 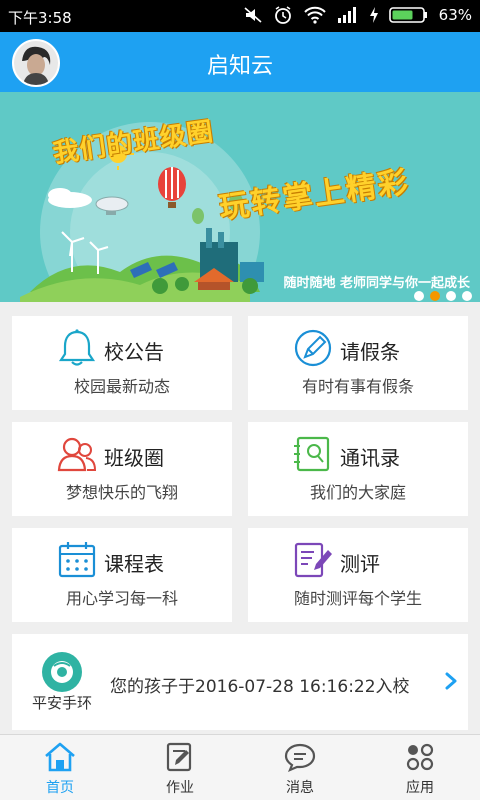 I want to click on card-subtitle: 校园最新动态, so click(x=121, y=386).